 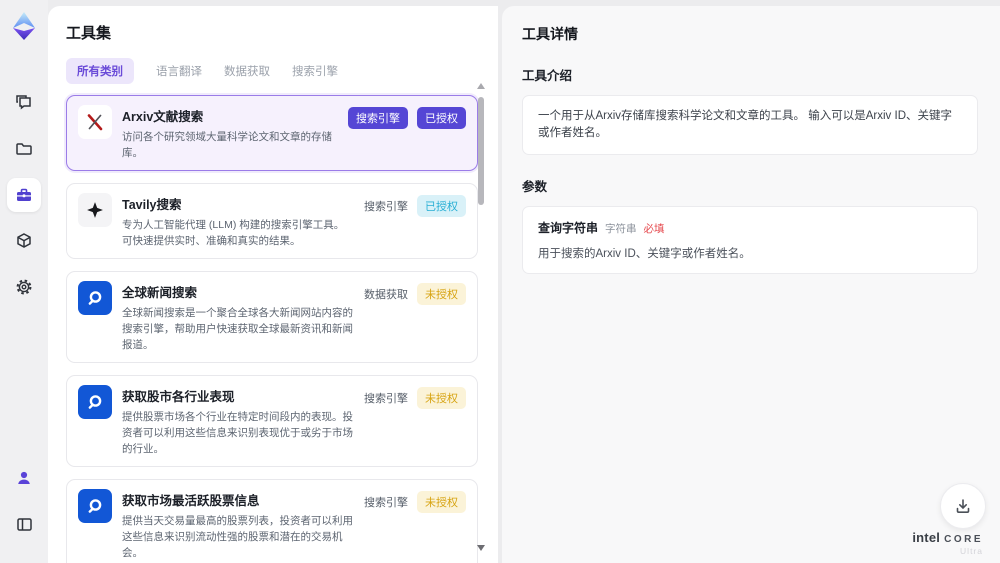 What do you see at coordinates (621, 229) in the screenshot?
I see `param-type: 字符串` at bounding box center [621, 229].